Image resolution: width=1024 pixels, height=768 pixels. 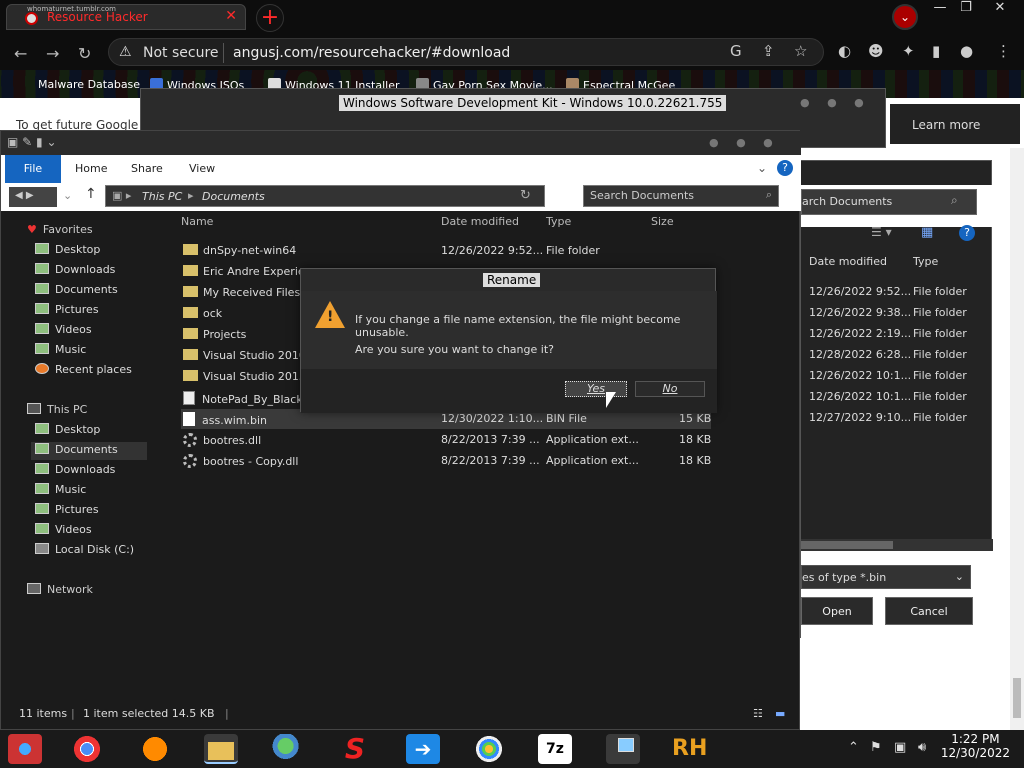 I want to click on breadcrumb-this-pc: This PC, so click(x=162, y=196).